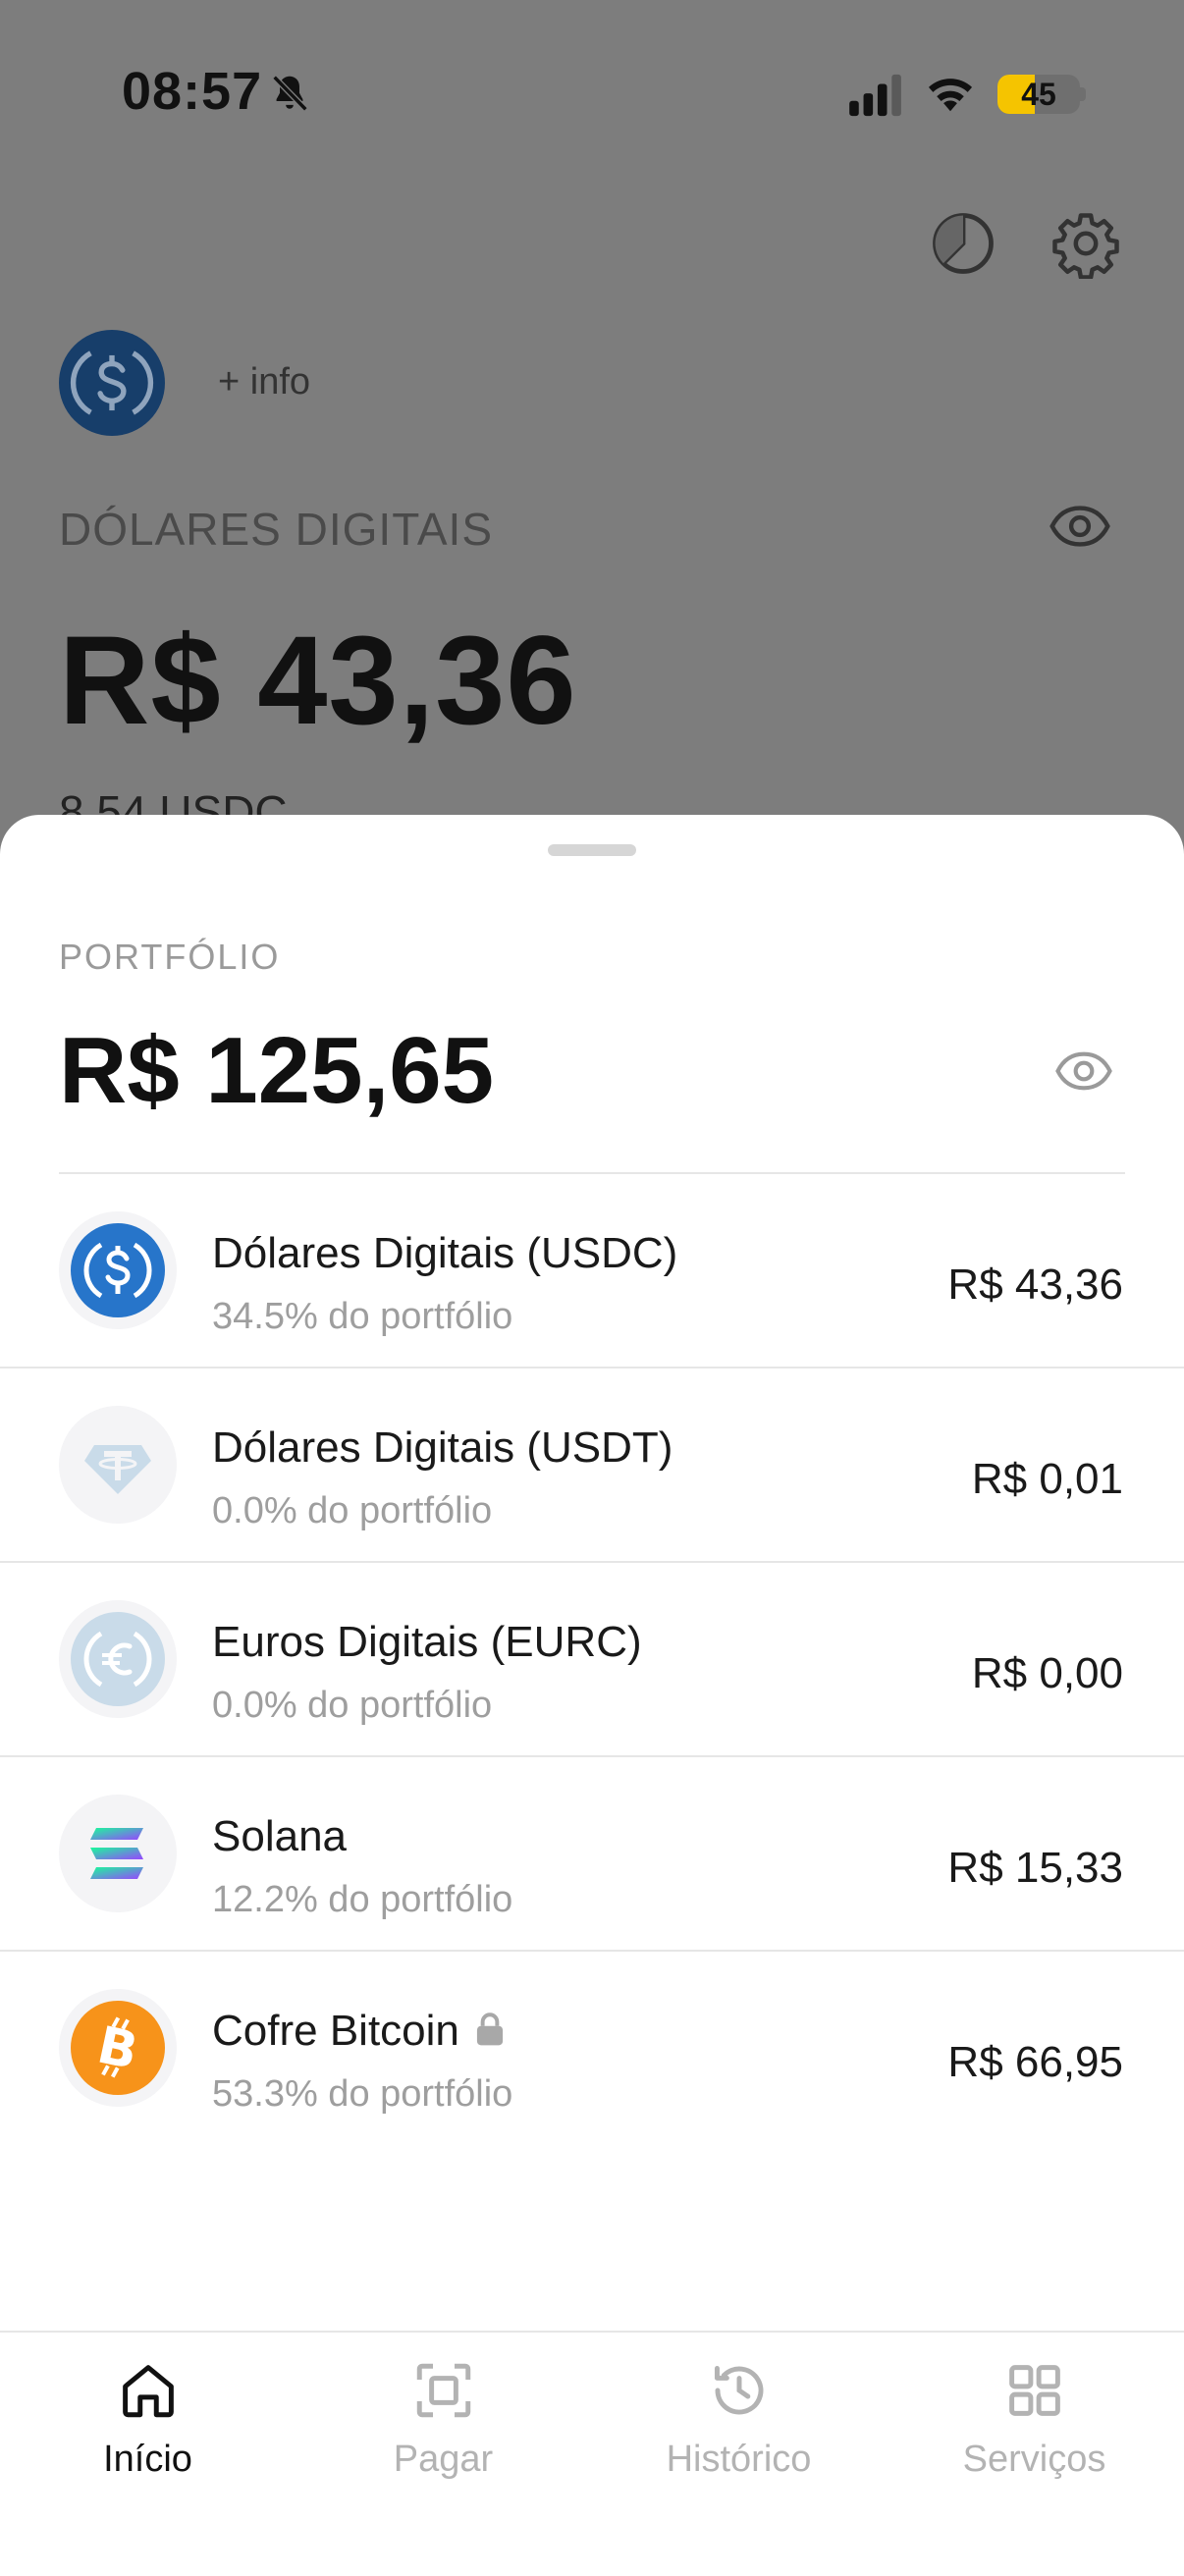 The width and height of the screenshot is (1184, 2576). What do you see at coordinates (118, 1659) in the screenshot?
I see `eurc-icon` at bounding box center [118, 1659].